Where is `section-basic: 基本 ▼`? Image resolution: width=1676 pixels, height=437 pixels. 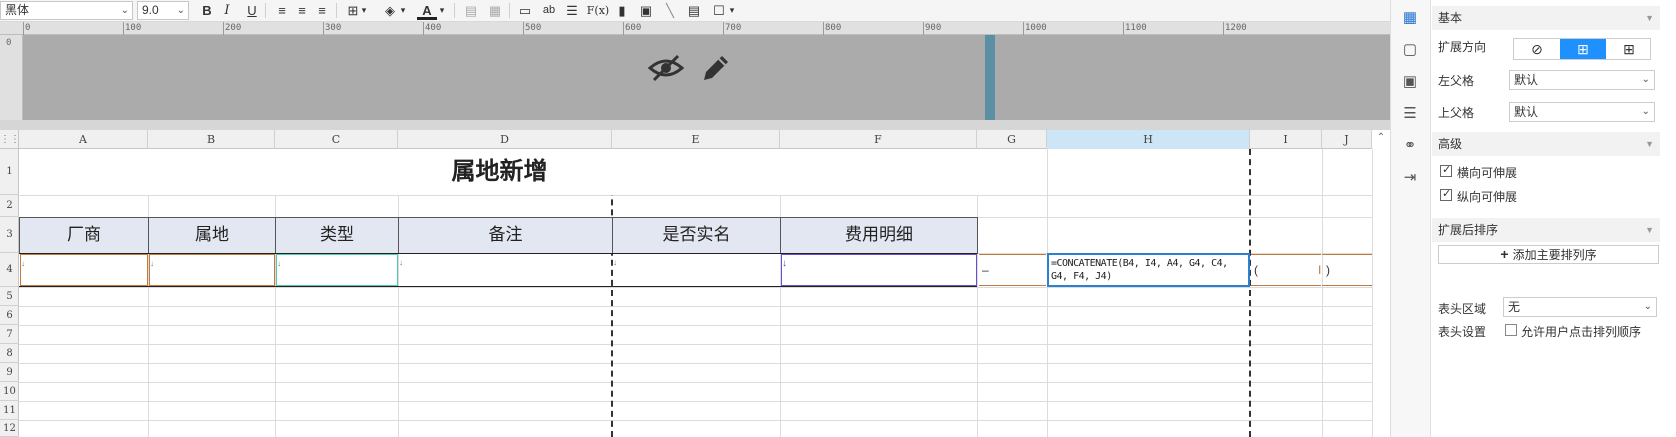 section-basic: 基本 ▼ is located at coordinates (1546, 18).